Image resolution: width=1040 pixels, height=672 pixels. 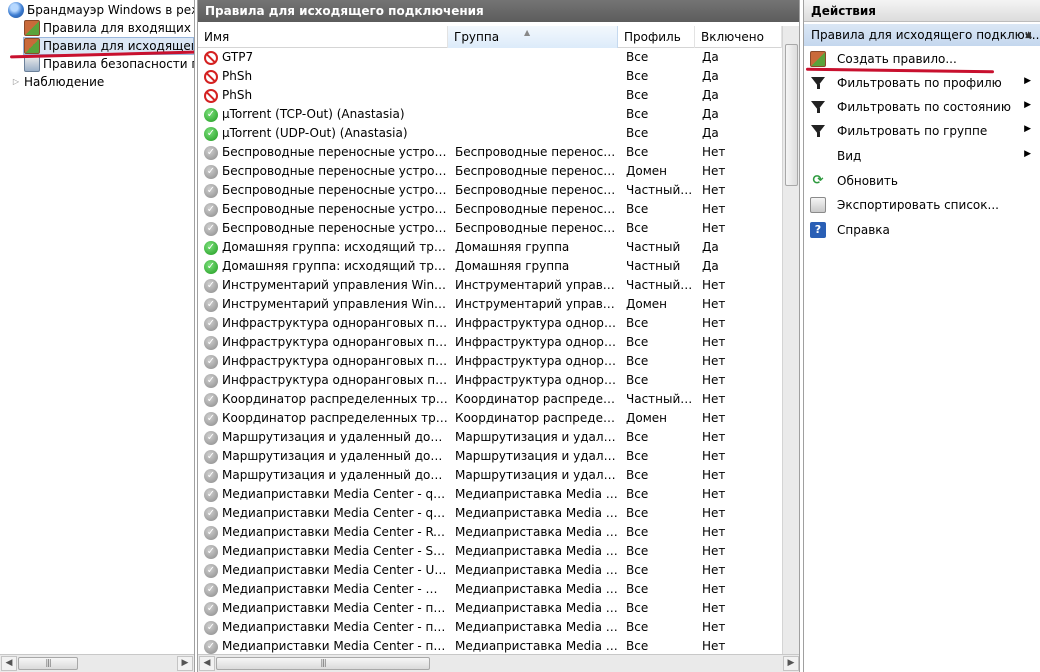 I want to click on action-filter-state: Фильтровать по состоянию ▶, so click(x=922, y=107).